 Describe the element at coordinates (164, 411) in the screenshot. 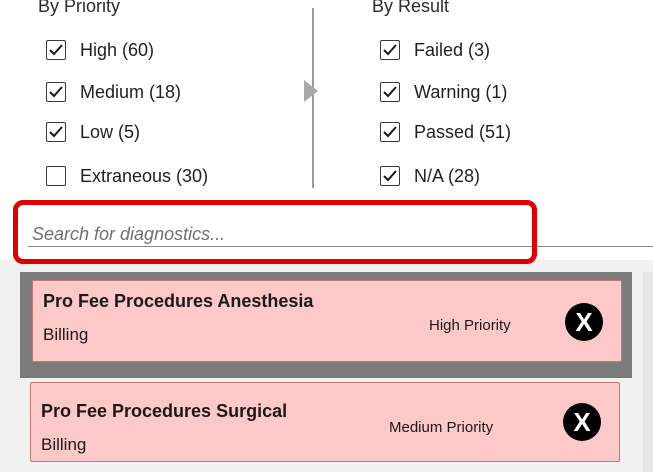

I see `diagnostic-title: Pro Fee Procedures Surgical` at that location.